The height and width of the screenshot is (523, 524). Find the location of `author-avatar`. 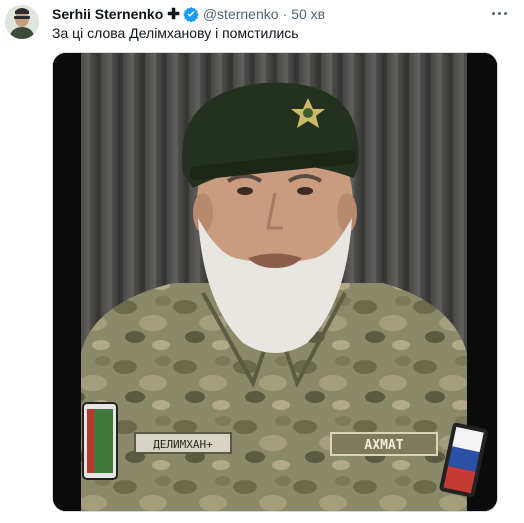

author-avatar is located at coordinates (22, 22).